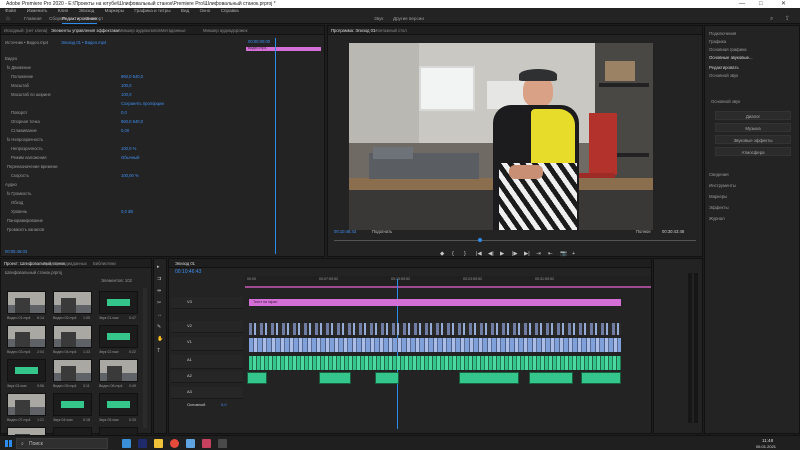 This screenshot has height=450, width=800. Describe the element at coordinates (130, 176) in the screenshot. I see `effect-row-value: 100,00 %` at that location.